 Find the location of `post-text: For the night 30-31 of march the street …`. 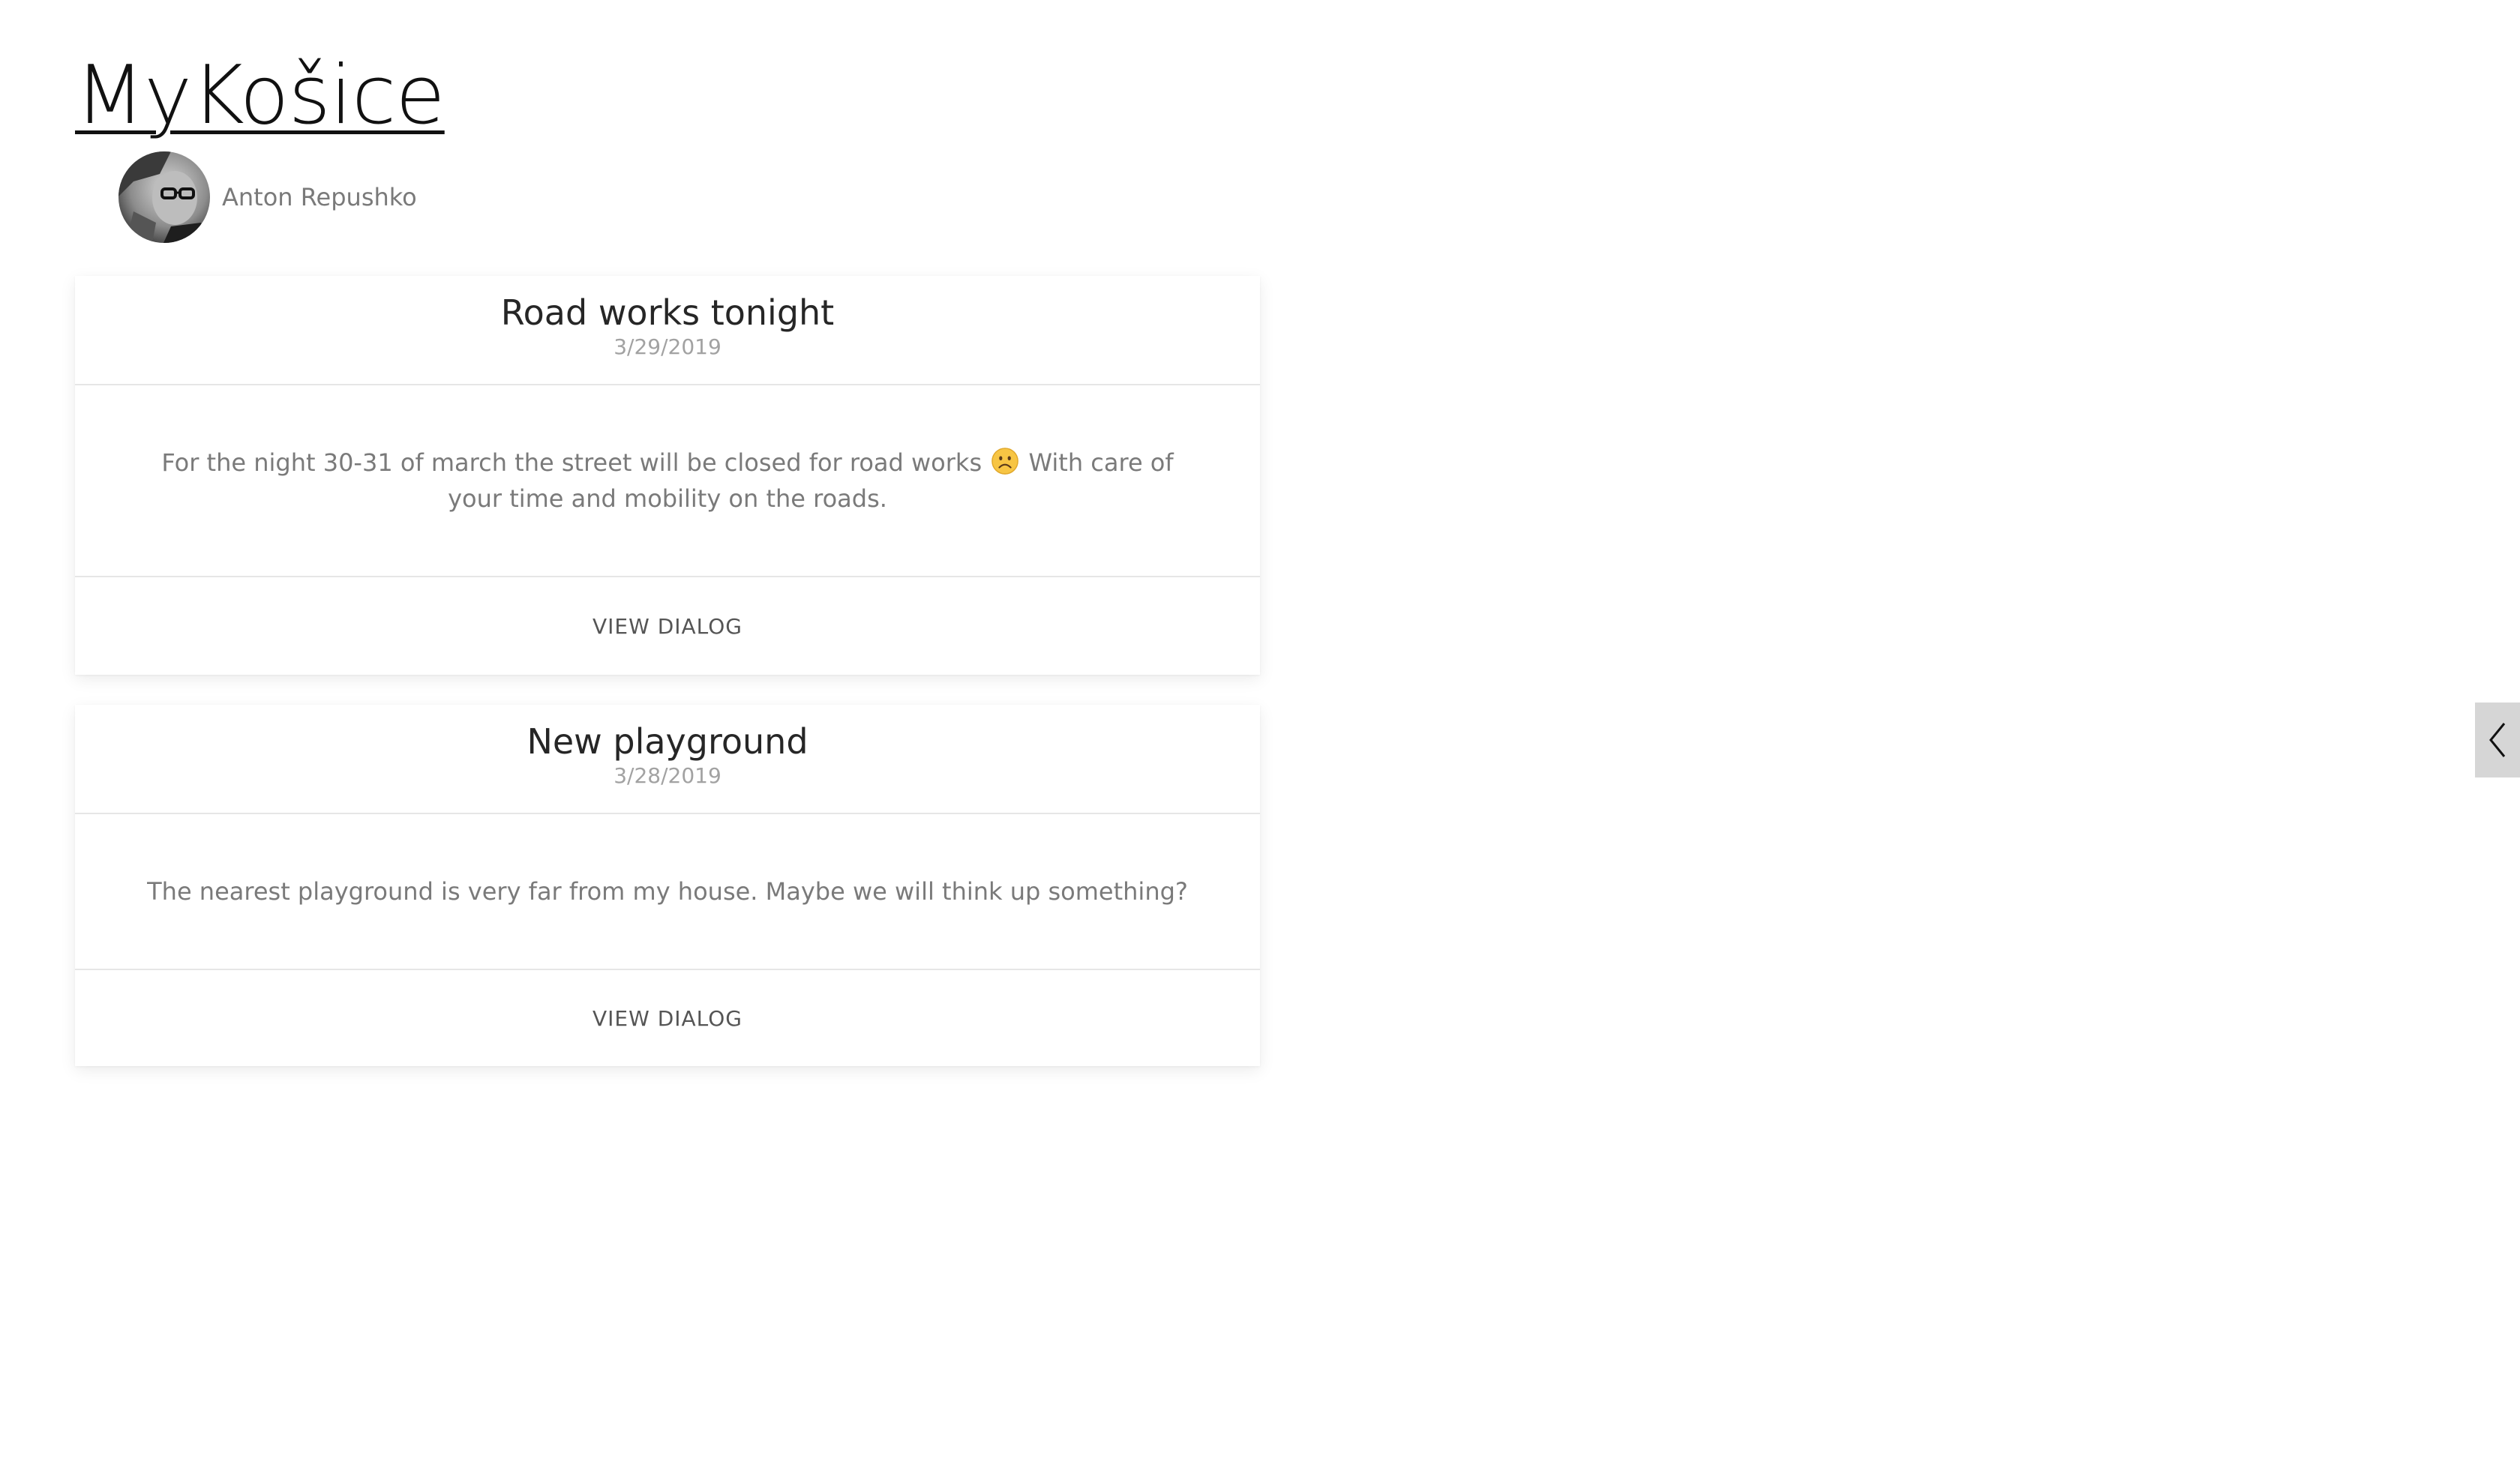

post-text: For the night 30-31 of march the street … is located at coordinates (667, 481).